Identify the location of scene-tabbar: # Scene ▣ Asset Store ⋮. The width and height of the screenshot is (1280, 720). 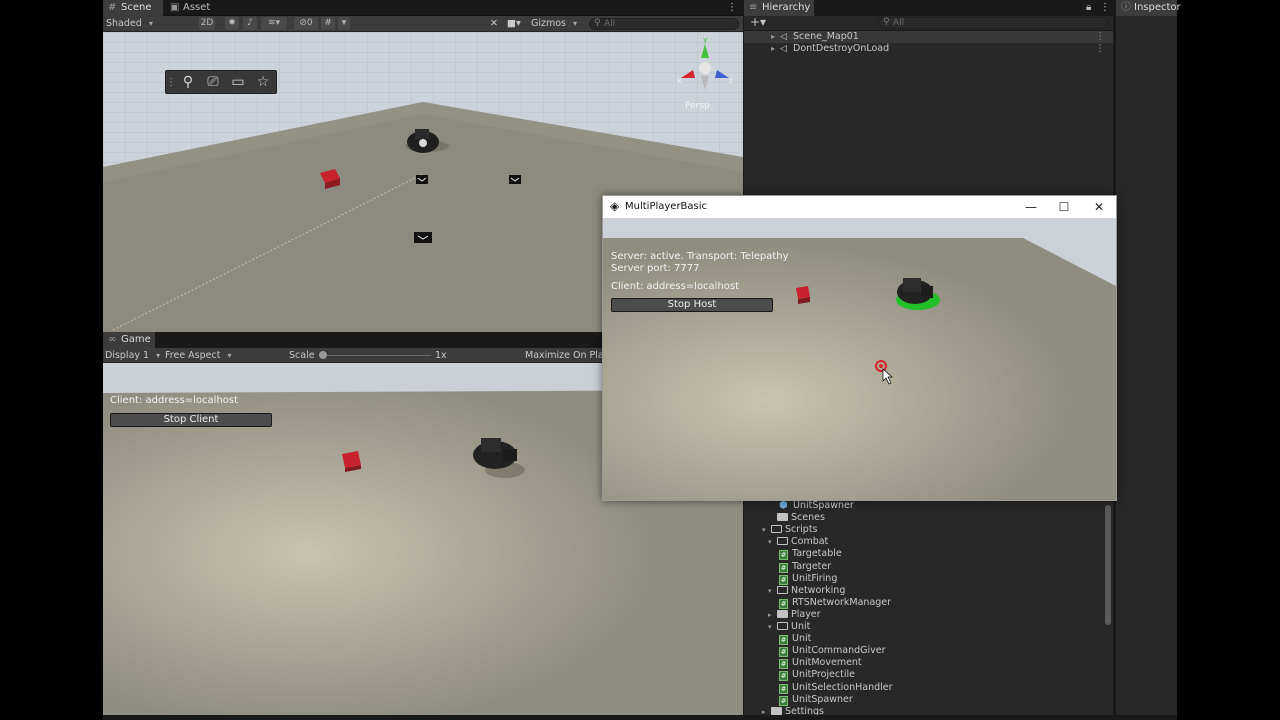
(423, 14).